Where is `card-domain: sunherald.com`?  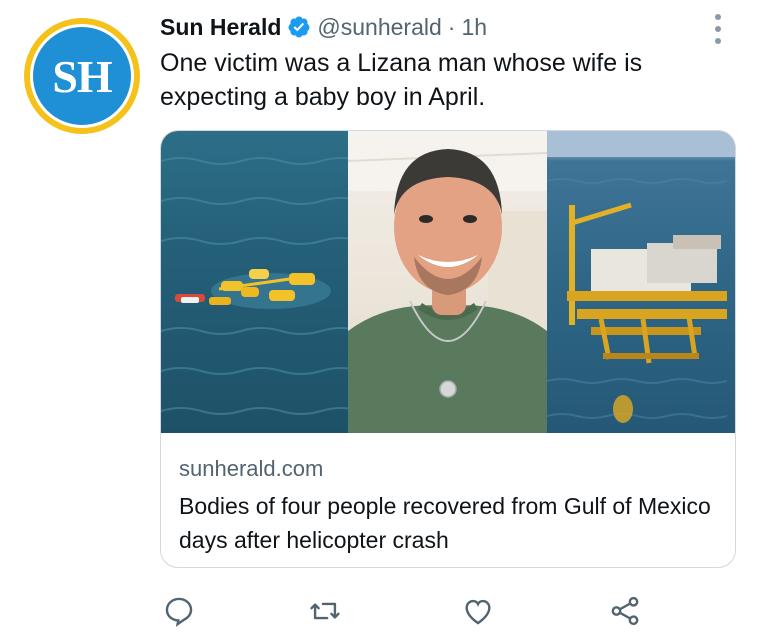 card-domain: sunherald.com is located at coordinates (251, 468).